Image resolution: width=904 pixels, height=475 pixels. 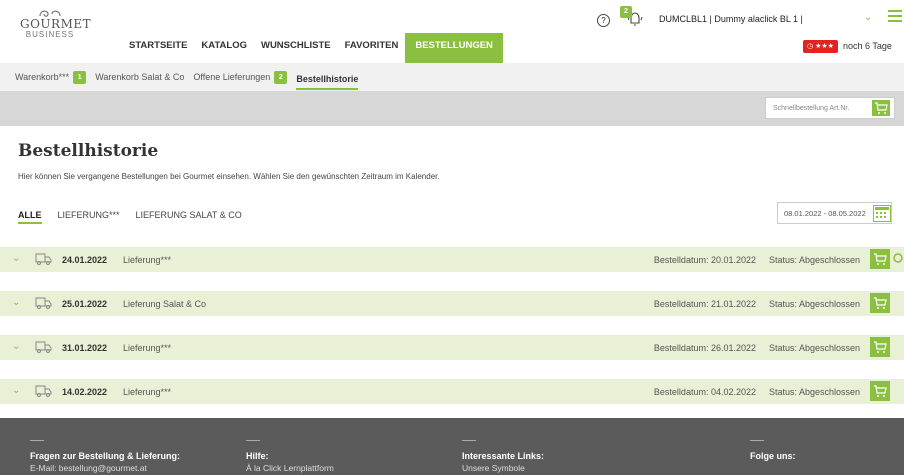 I want to click on order-date: 25.01.2022, so click(x=85, y=304).